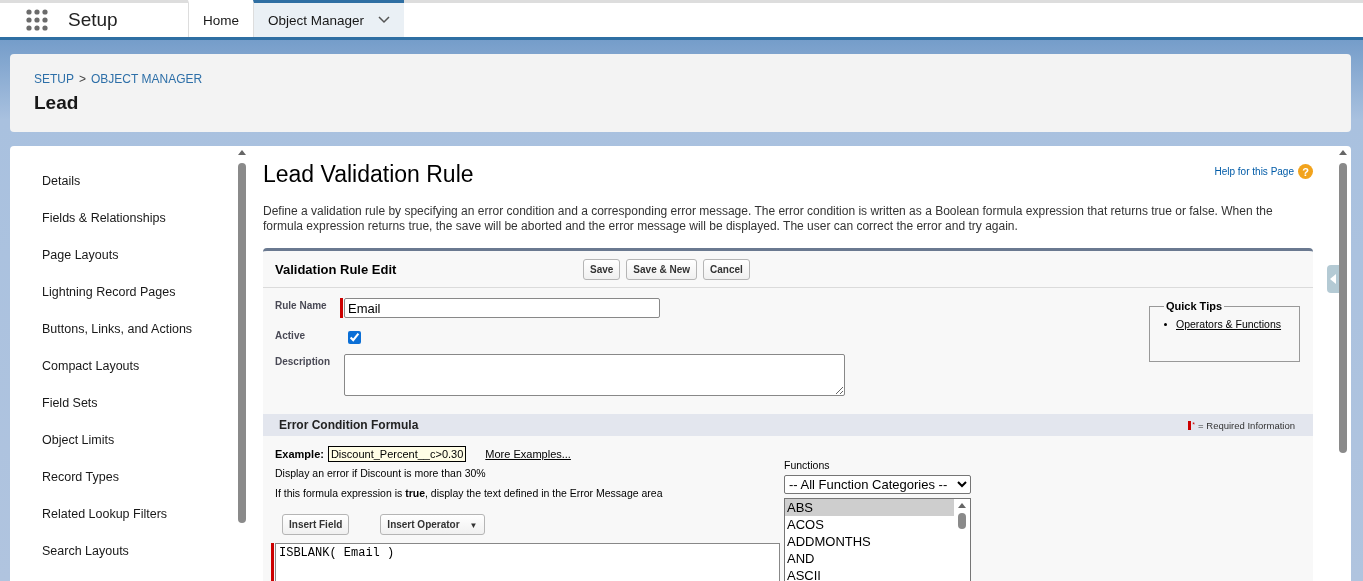 The width and height of the screenshot is (1363, 581). Describe the element at coordinates (768, 219) in the screenshot. I see `page-description: Define a validation rule by specifying an error condition and a corresponding error message. The error condition is written as a Boolean formula expression that returns true or false. When the formula expression returns true, the save will be aborted and the error message will be displayed. The user can correct the error and try again.` at that location.